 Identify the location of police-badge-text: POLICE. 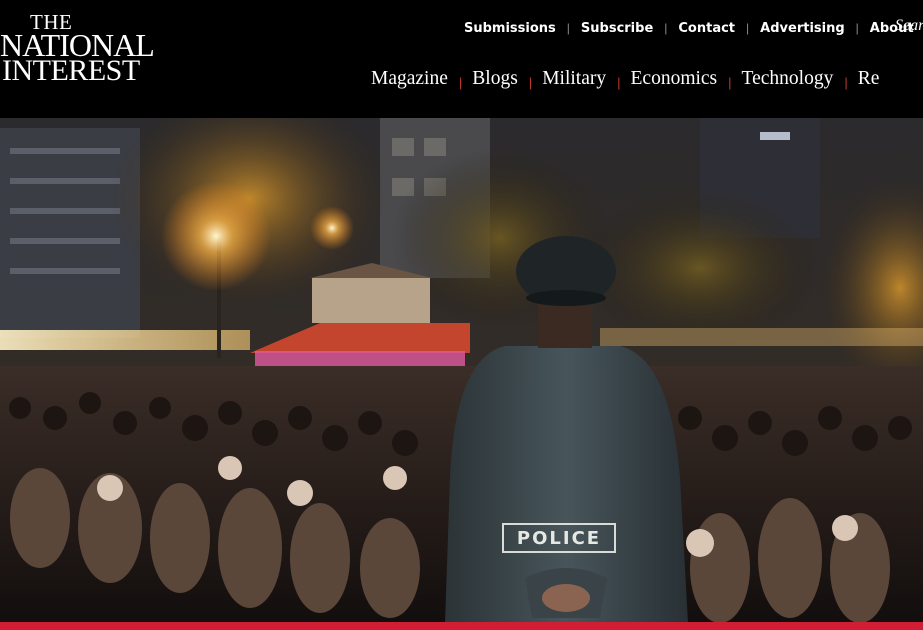
(559, 538).